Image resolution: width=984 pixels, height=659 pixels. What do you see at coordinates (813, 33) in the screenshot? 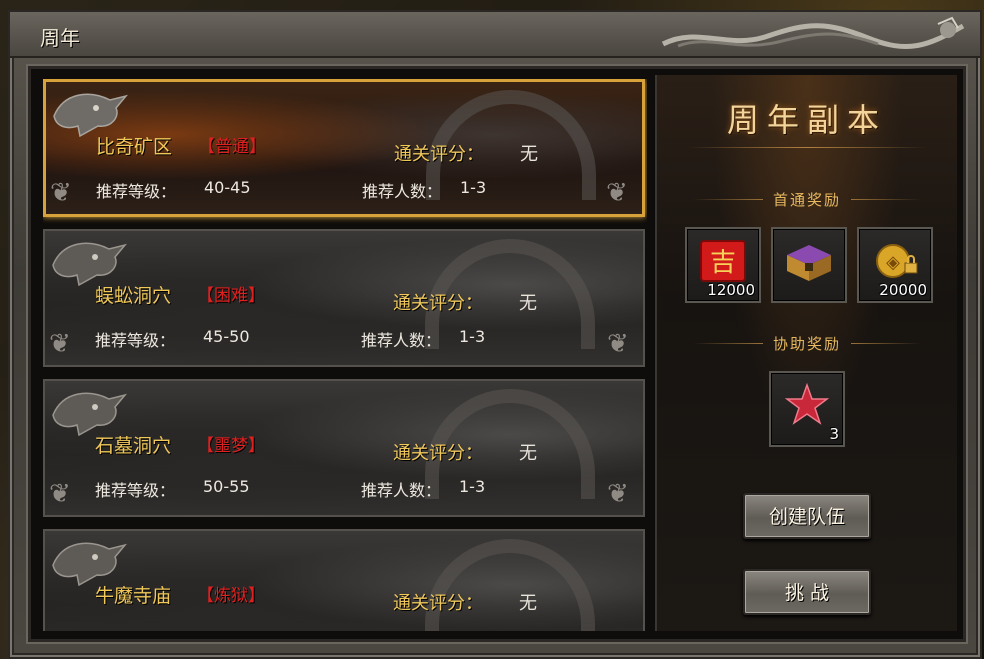
I see `dragon-ornament-icon` at bounding box center [813, 33].